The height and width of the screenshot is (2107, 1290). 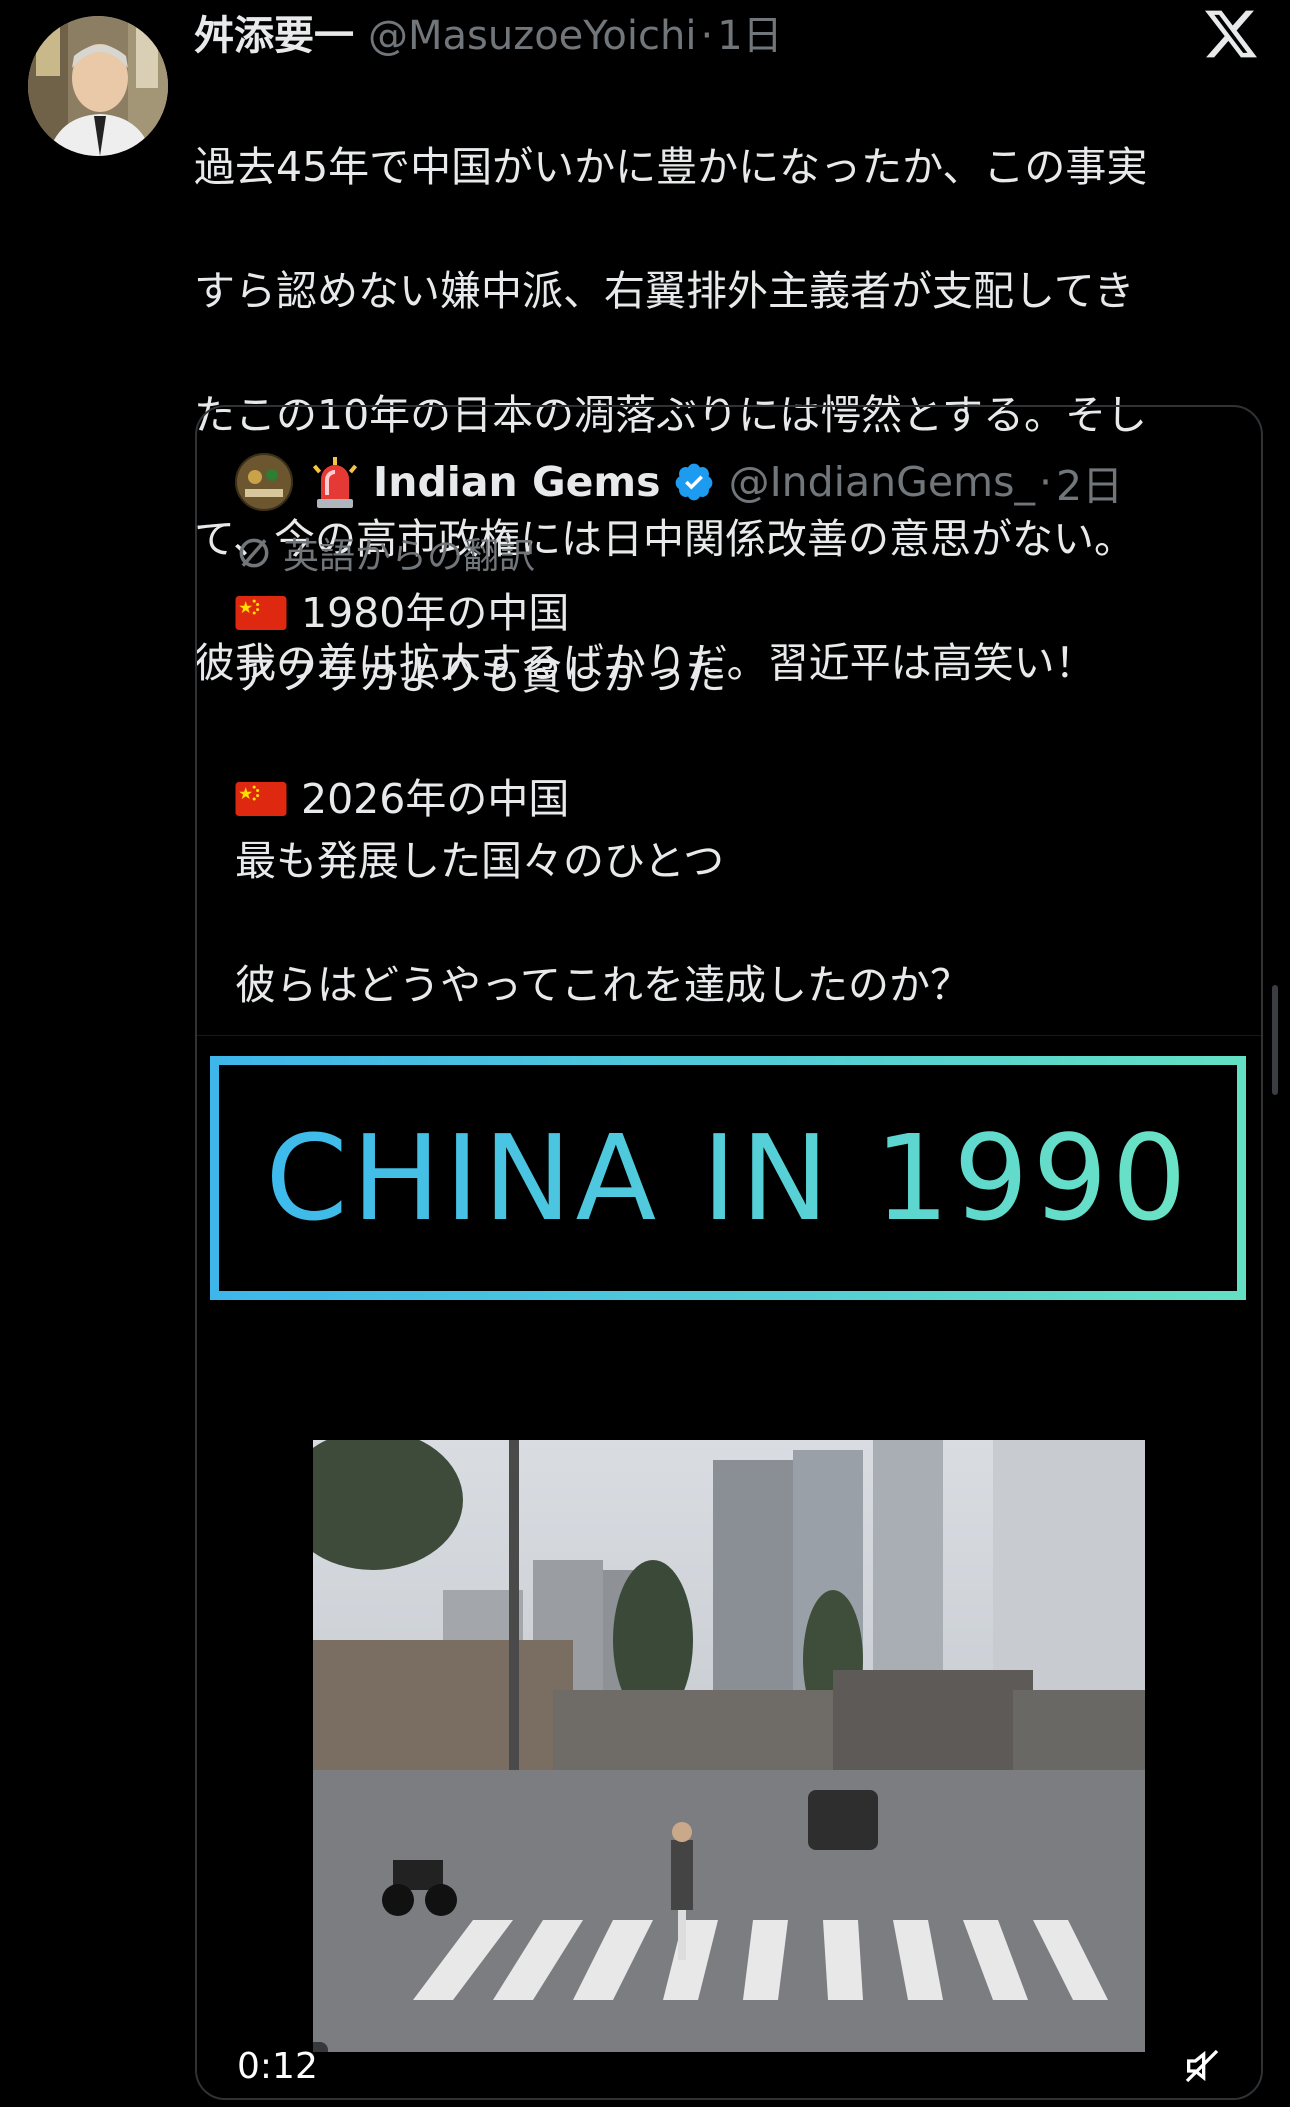 What do you see at coordinates (664, 291) in the screenshot?
I see `tweet-text-line: すら認めない嫌中派、右翼排外主義者が支配してき` at bounding box center [664, 291].